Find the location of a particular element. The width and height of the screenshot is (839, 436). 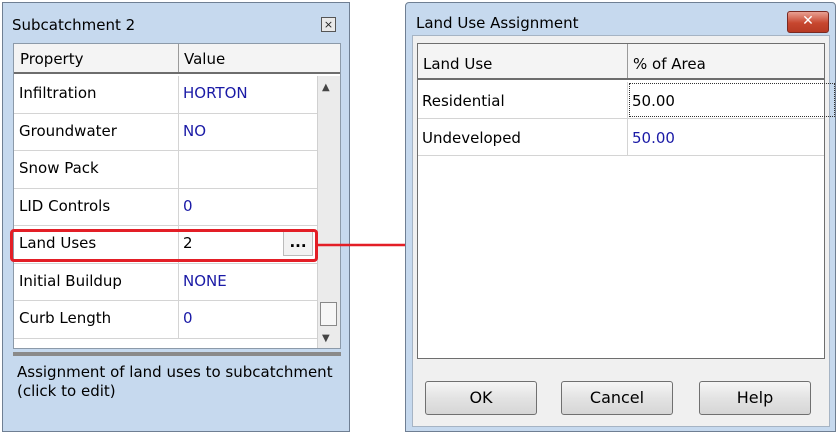

property-value: NO is located at coordinates (194, 131).